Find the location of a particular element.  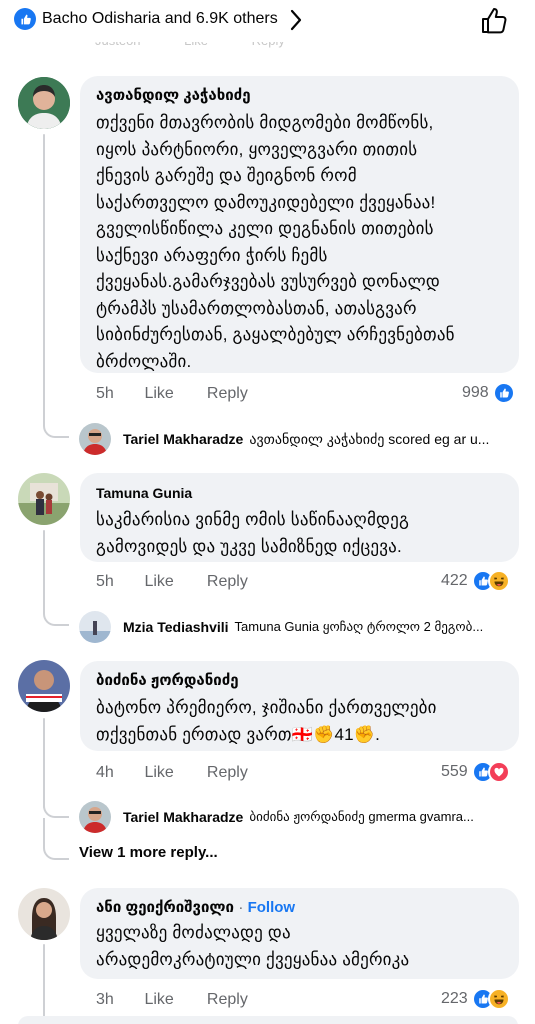

comment-author: Tamuna Gunia is located at coordinates (299, 493).